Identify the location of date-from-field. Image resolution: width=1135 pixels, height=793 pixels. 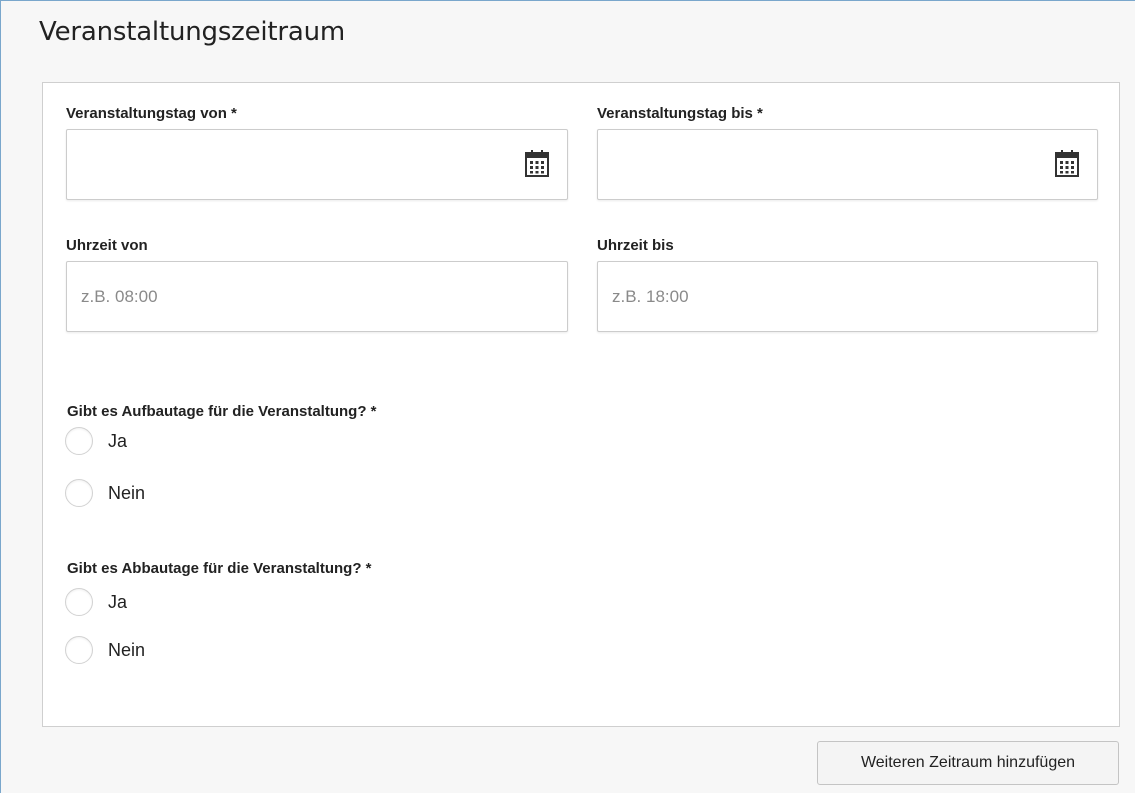
(317, 164).